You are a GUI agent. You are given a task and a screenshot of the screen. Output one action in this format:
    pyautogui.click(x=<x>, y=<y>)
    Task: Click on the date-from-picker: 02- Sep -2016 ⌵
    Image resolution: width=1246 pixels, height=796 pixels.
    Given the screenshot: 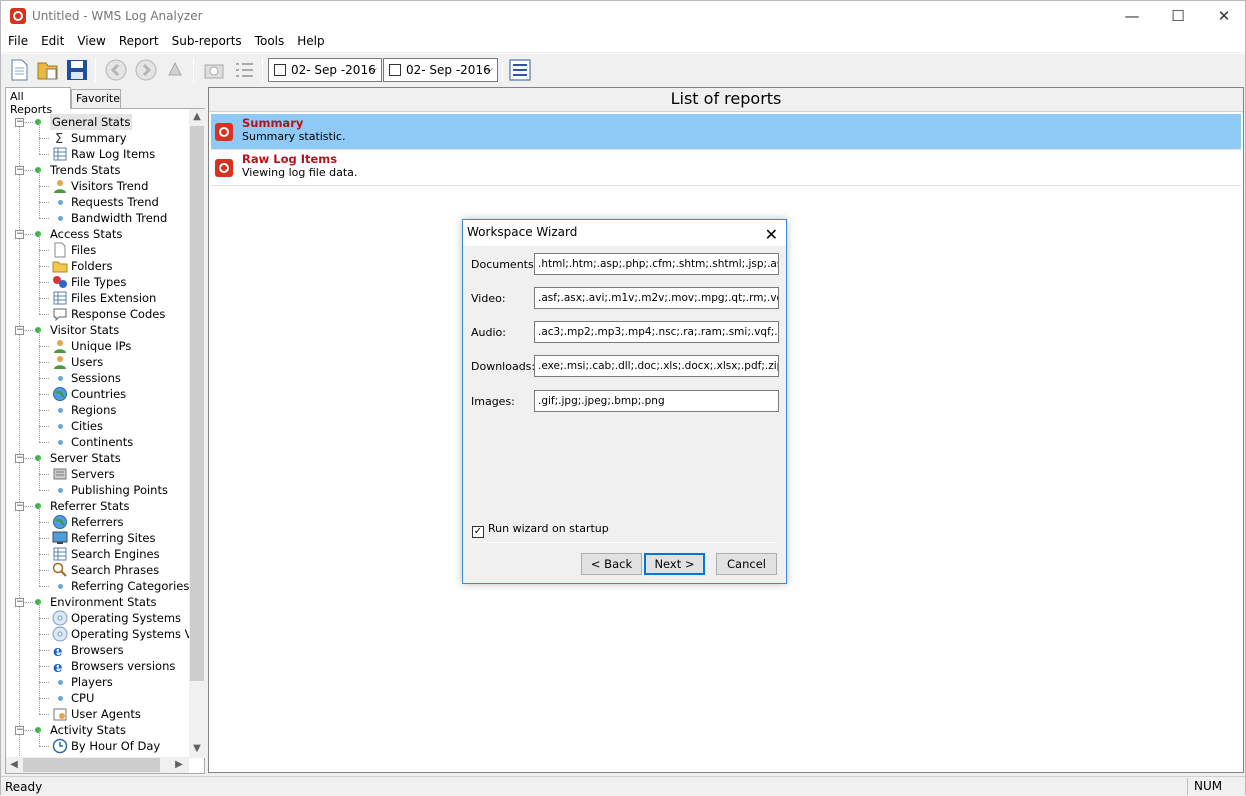 What is the action you would take?
    pyautogui.click(x=325, y=70)
    